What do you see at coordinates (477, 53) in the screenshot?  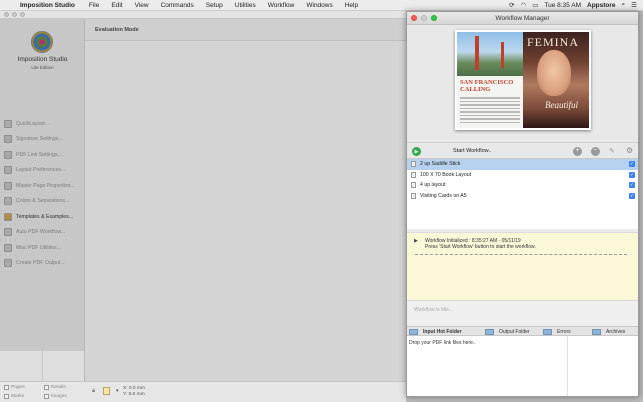 I see `bridge-tower` at bounding box center [477, 53].